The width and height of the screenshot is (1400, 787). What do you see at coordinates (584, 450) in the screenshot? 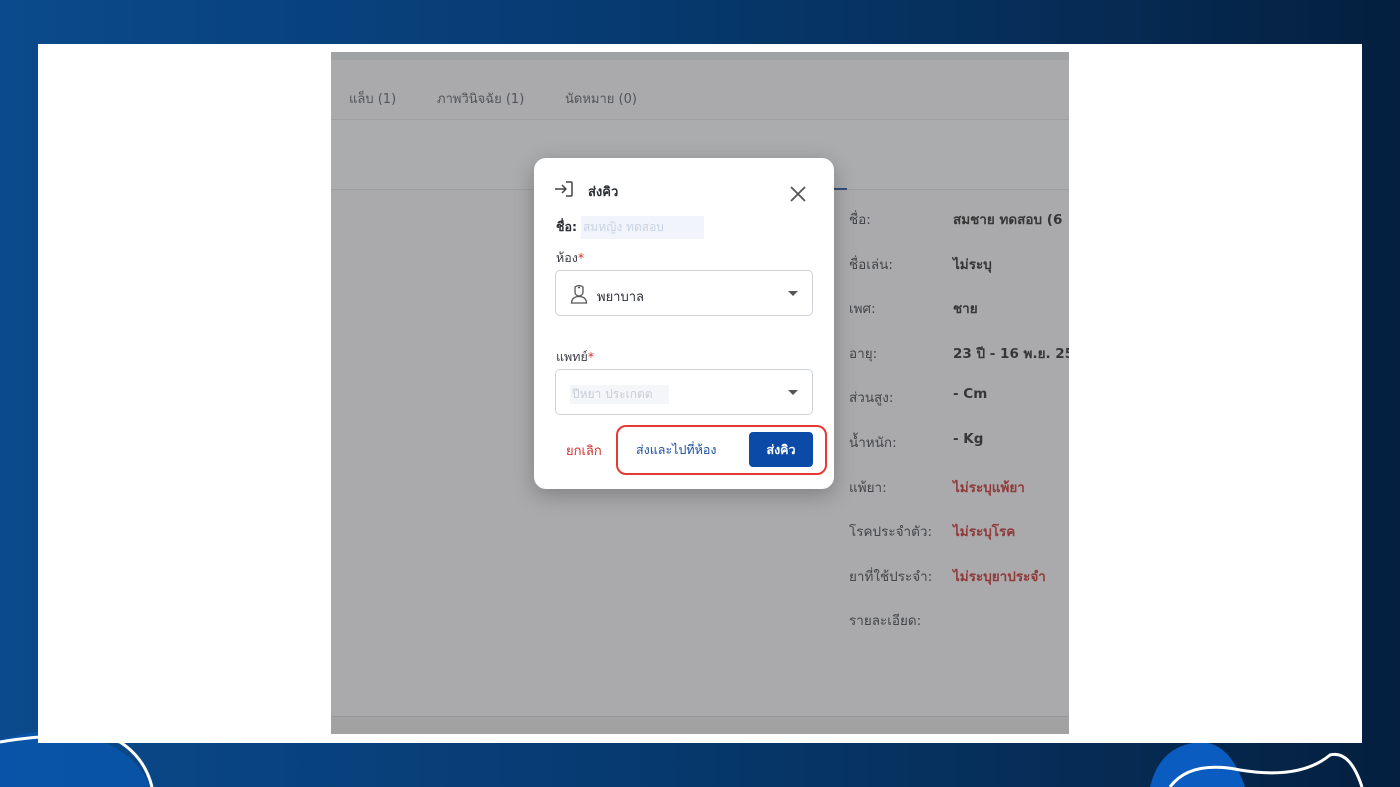
I see `cancel-button: ยกเลิก` at bounding box center [584, 450].